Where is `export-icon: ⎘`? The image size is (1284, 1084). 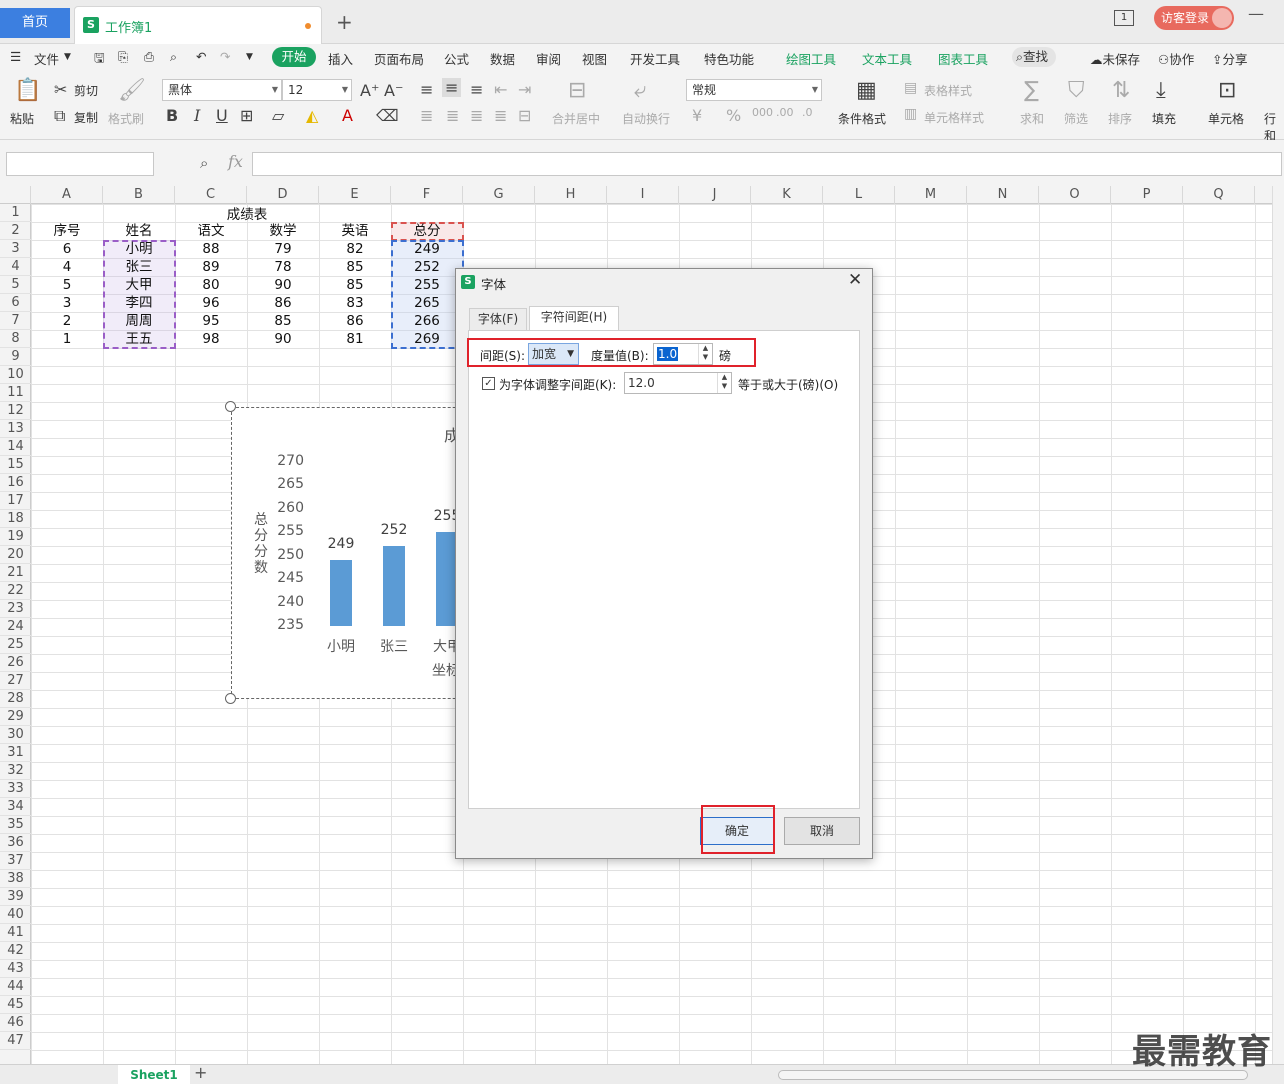 export-icon: ⎘ is located at coordinates (123, 57).